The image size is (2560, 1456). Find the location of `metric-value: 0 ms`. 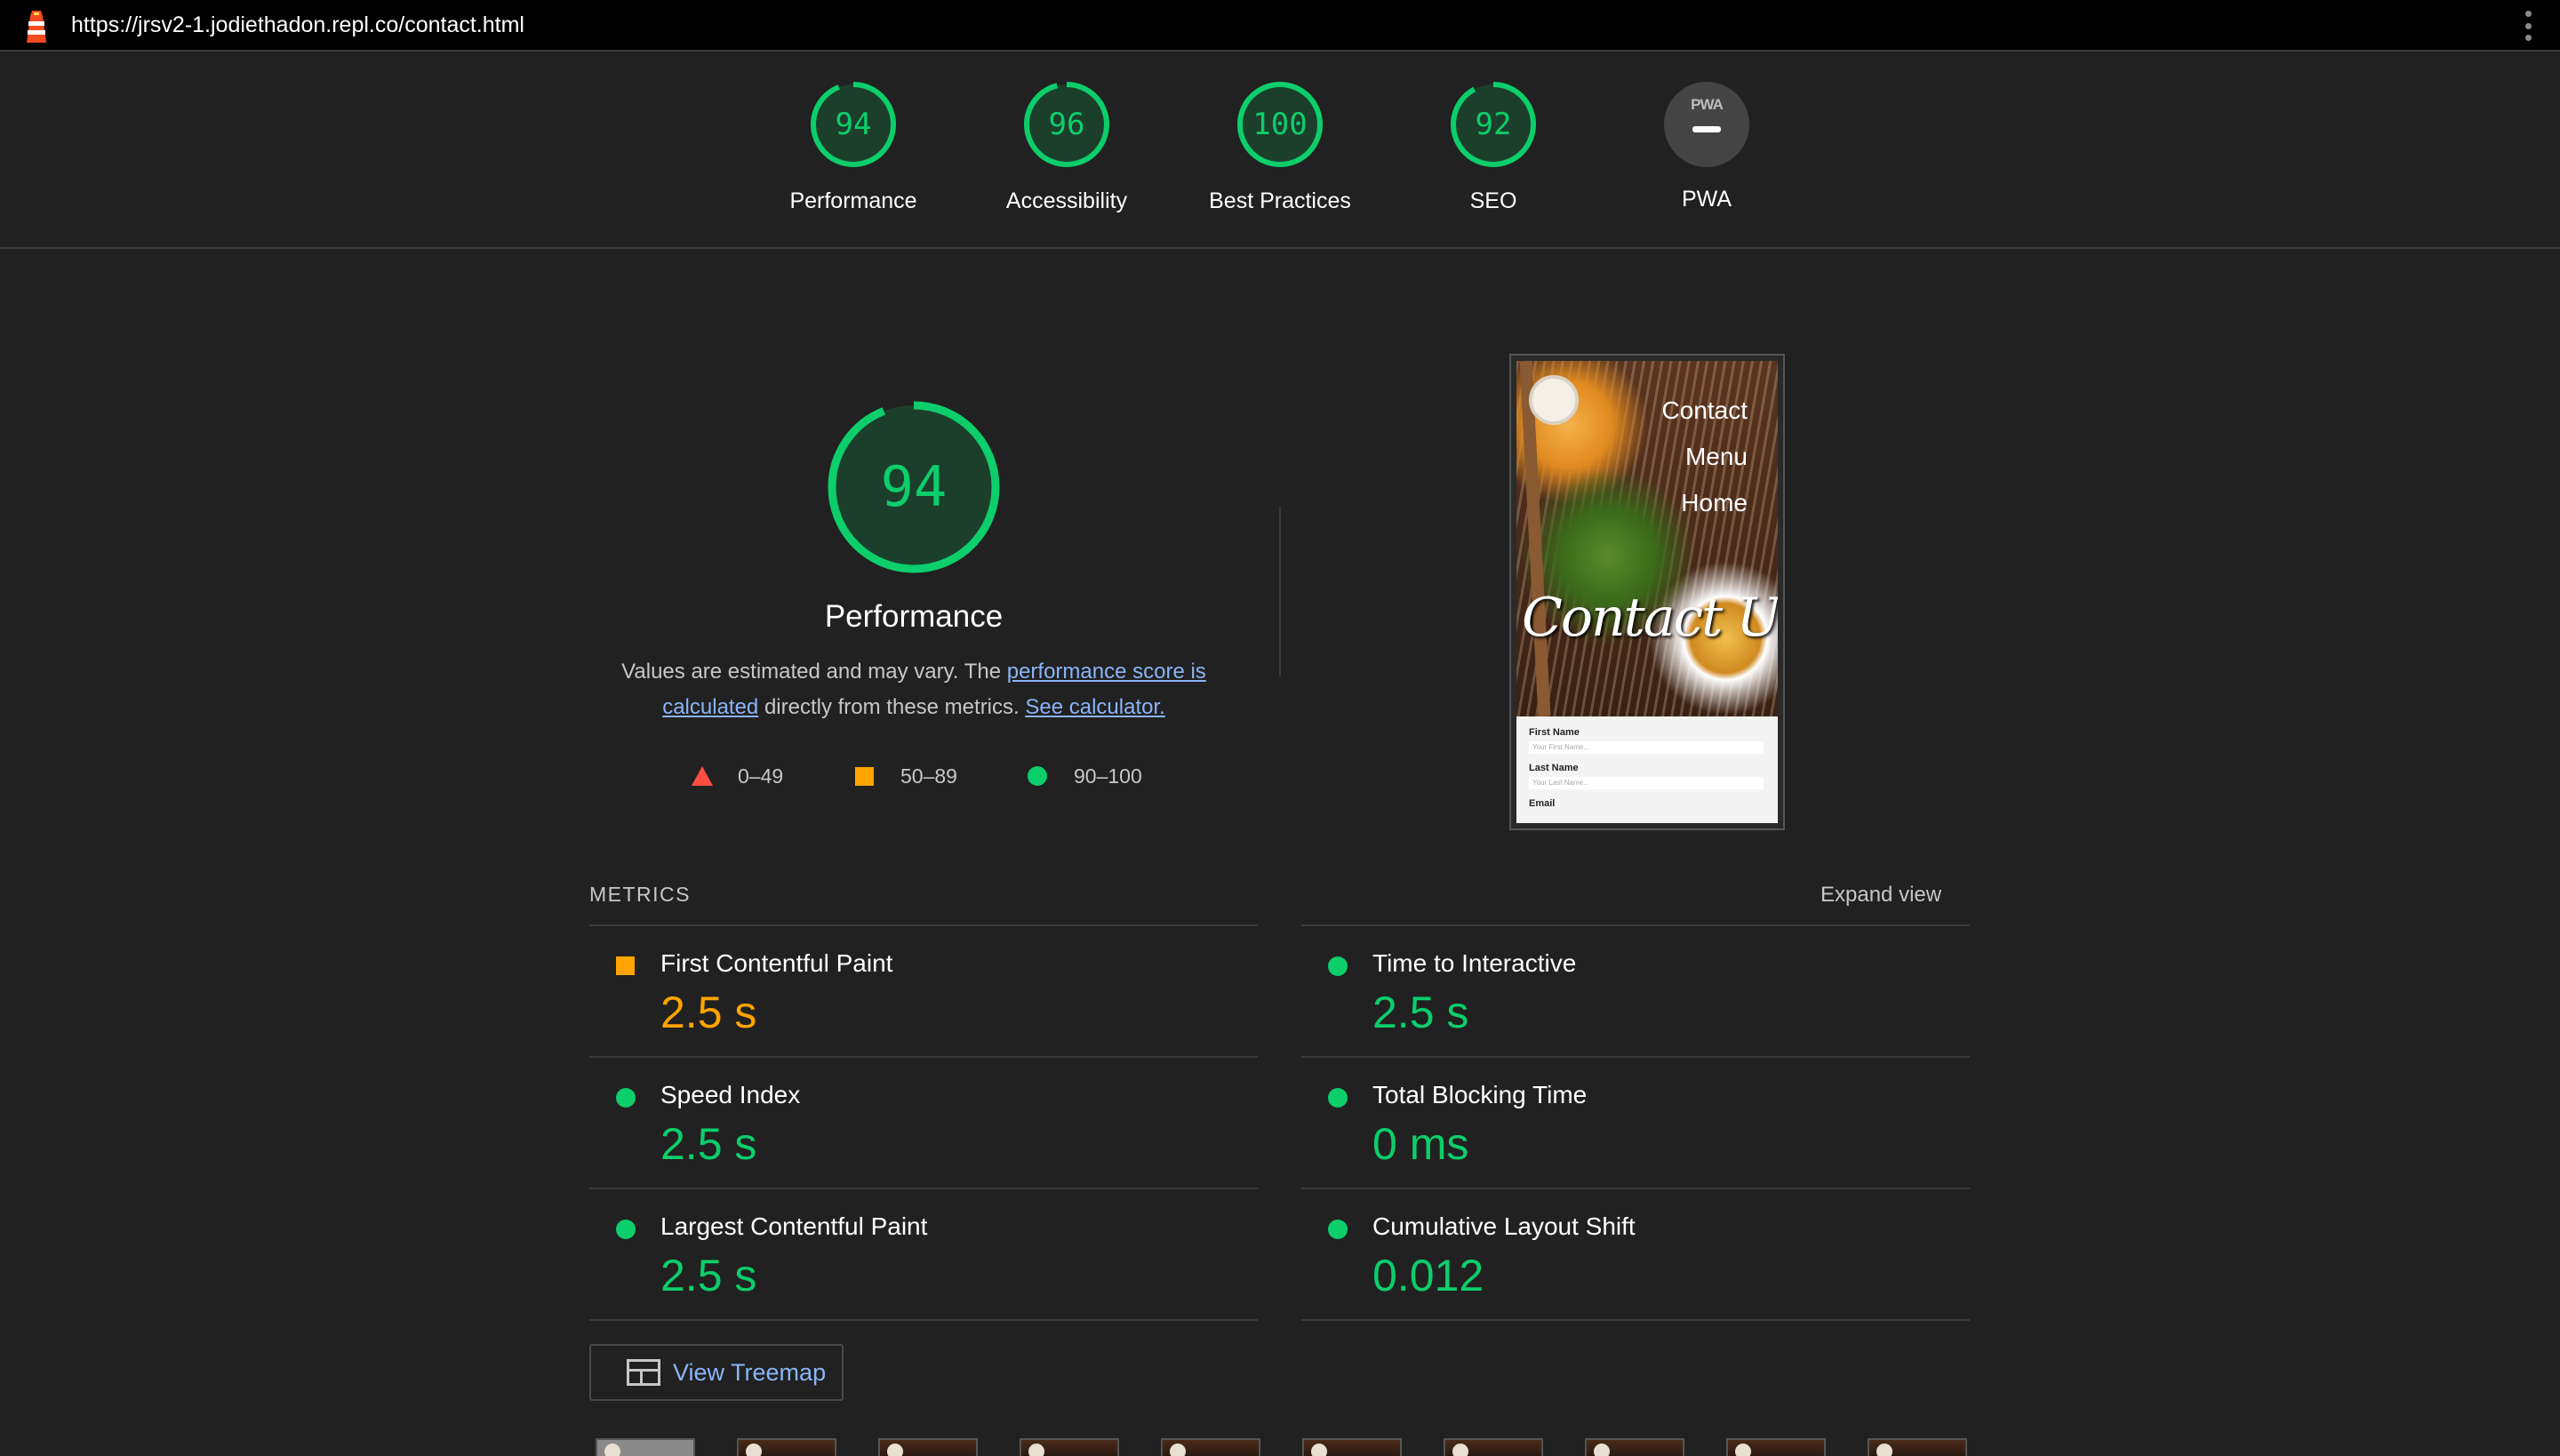

metric-value: 0 ms is located at coordinates (1420, 1144).